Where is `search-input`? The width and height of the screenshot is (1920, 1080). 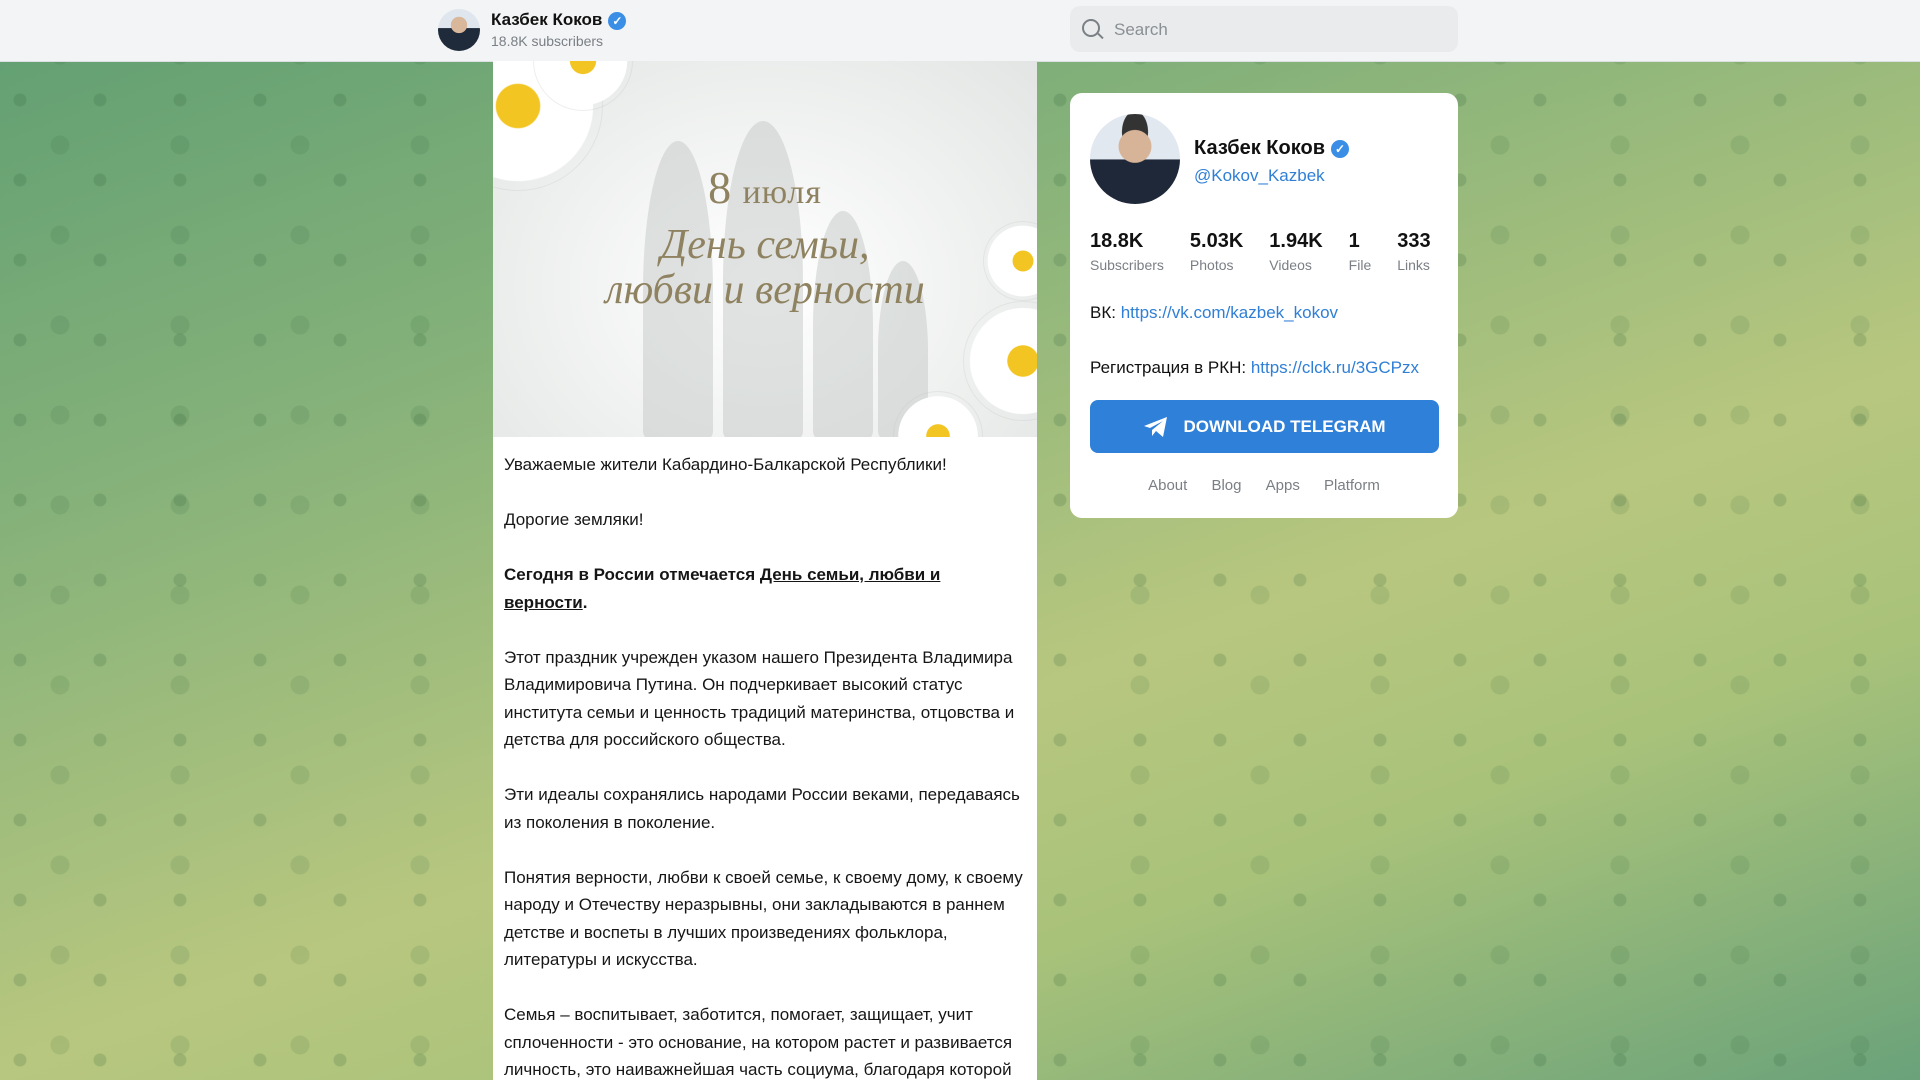
search-input is located at coordinates (1279, 30).